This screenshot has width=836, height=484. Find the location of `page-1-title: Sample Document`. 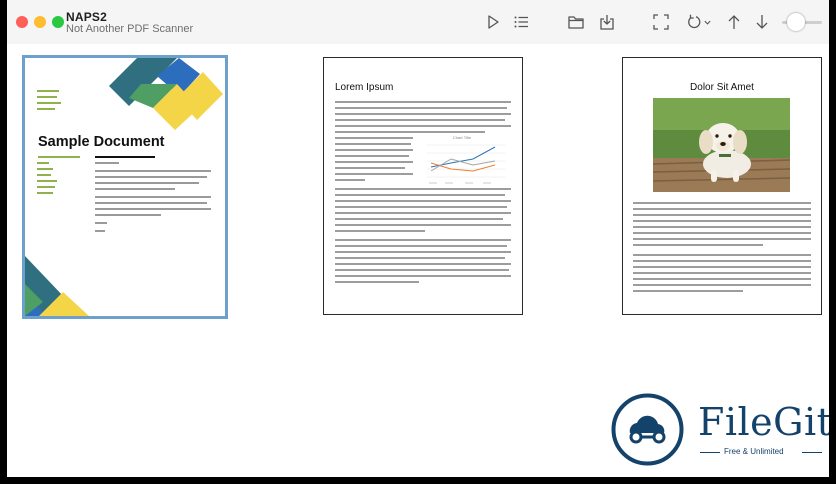

page-1-title: Sample Document is located at coordinates (101, 142).